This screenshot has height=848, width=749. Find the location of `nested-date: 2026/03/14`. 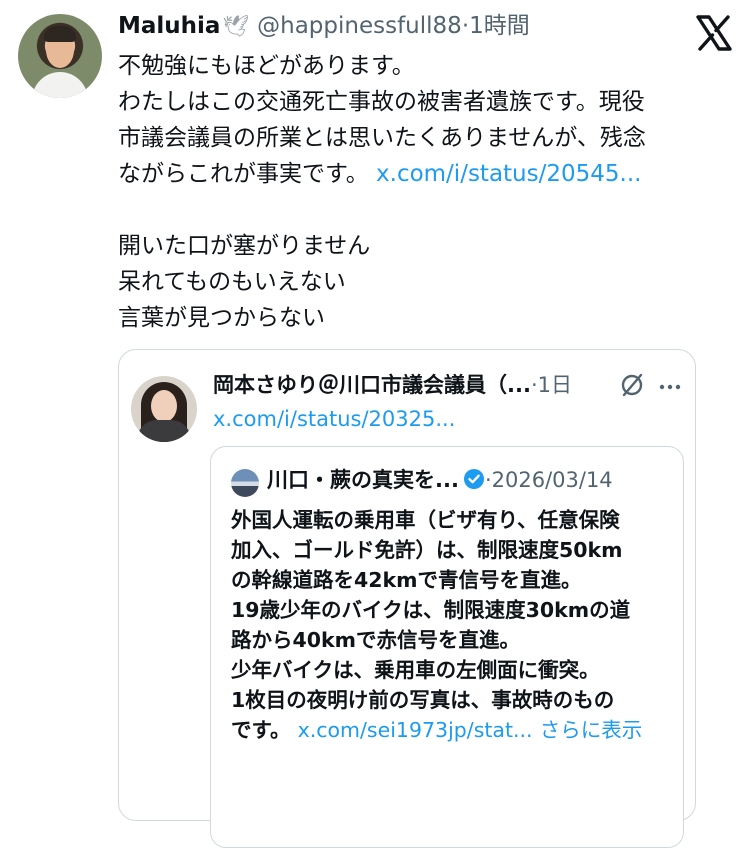

nested-date: 2026/03/14 is located at coordinates (552, 480).